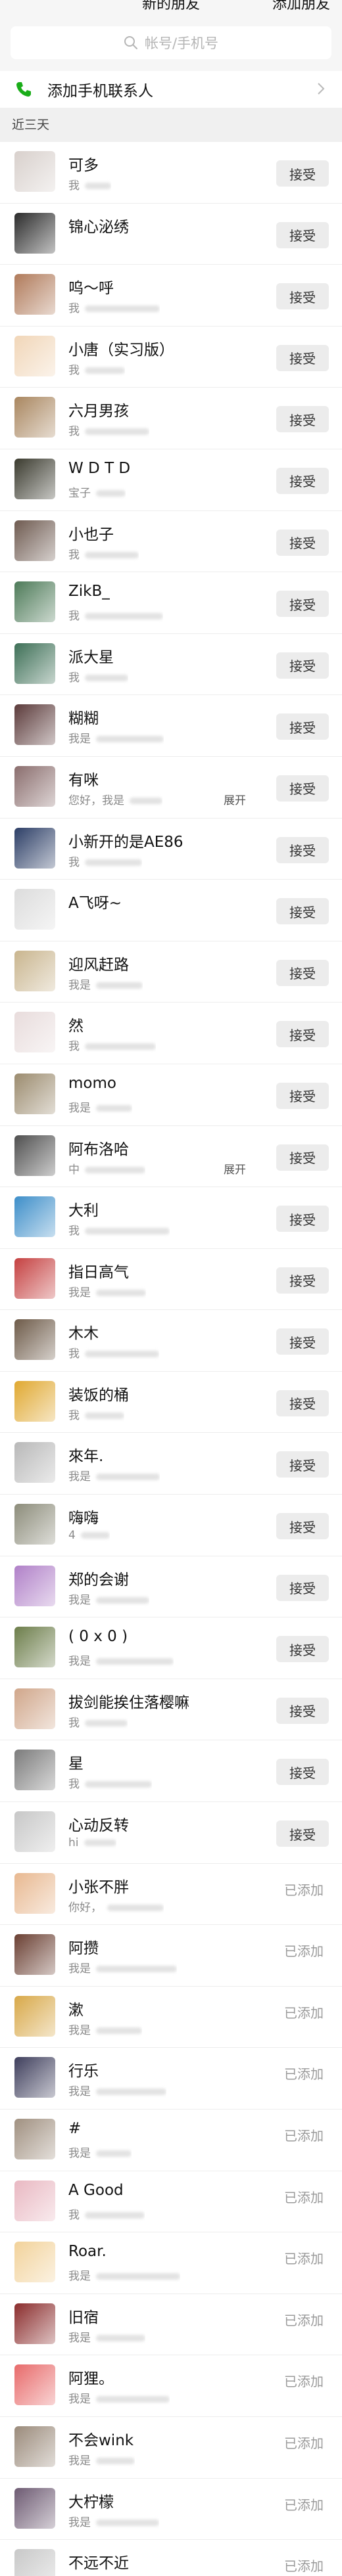 The height and width of the screenshot is (2576, 342). I want to click on friend-request-row: 小新开的是AE86 我 接受, so click(171, 849).